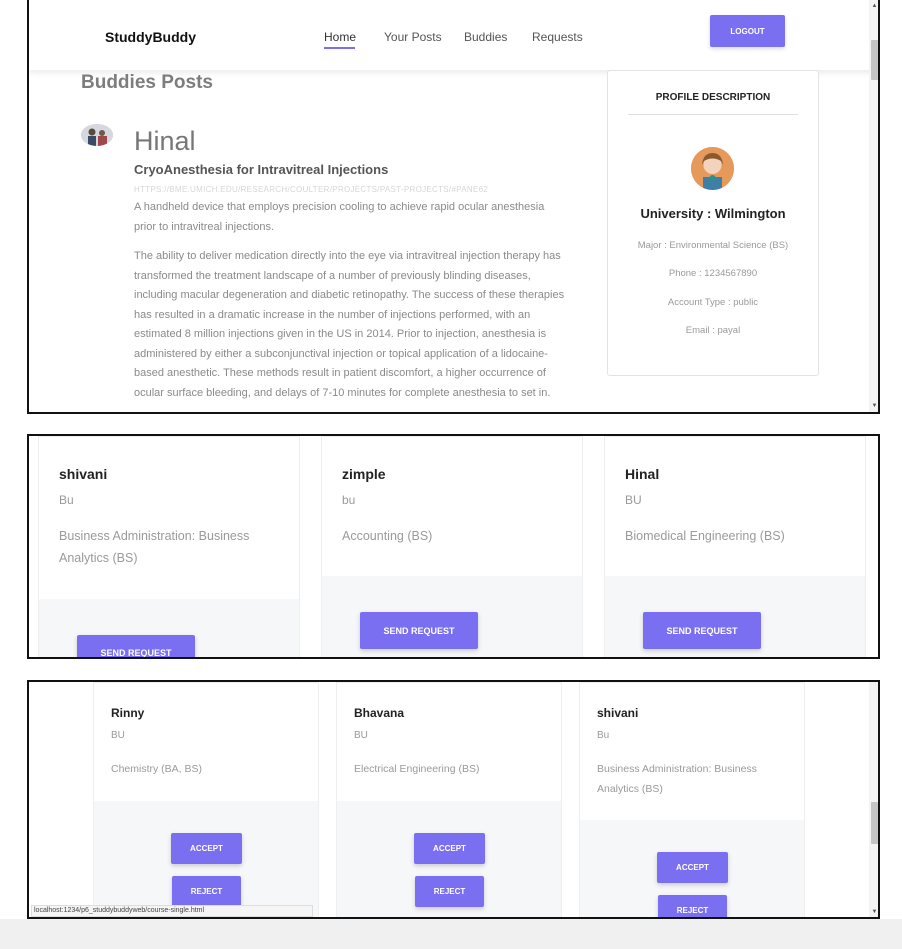 This screenshot has width=902, height=949. Describe the element at coordinates (713, 330) in the screenshot. I see `profile-email: Email : payal` at that location.